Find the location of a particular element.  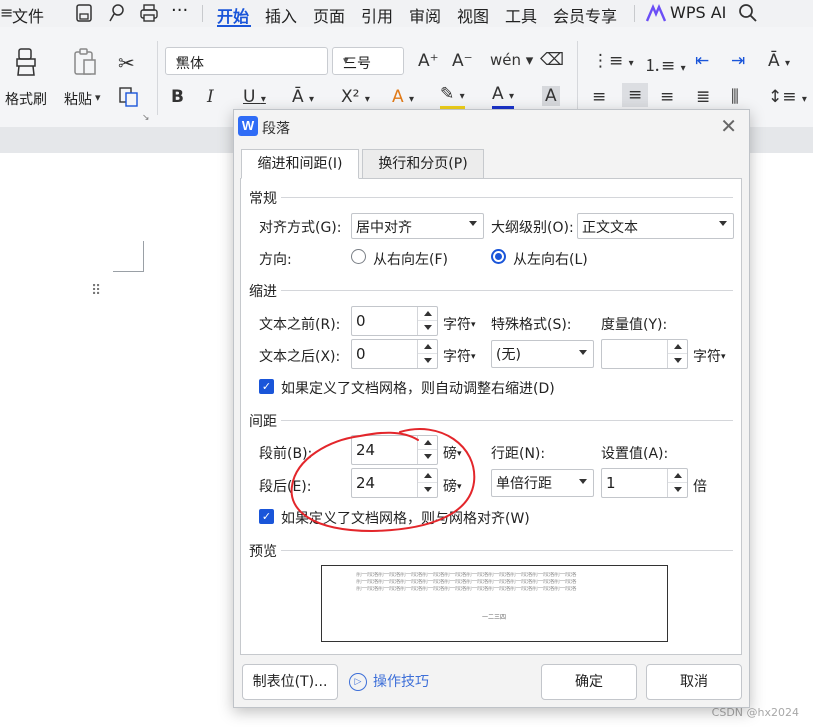

special-format-label: 特殊格式(S): is located at coordinates (531, 325).